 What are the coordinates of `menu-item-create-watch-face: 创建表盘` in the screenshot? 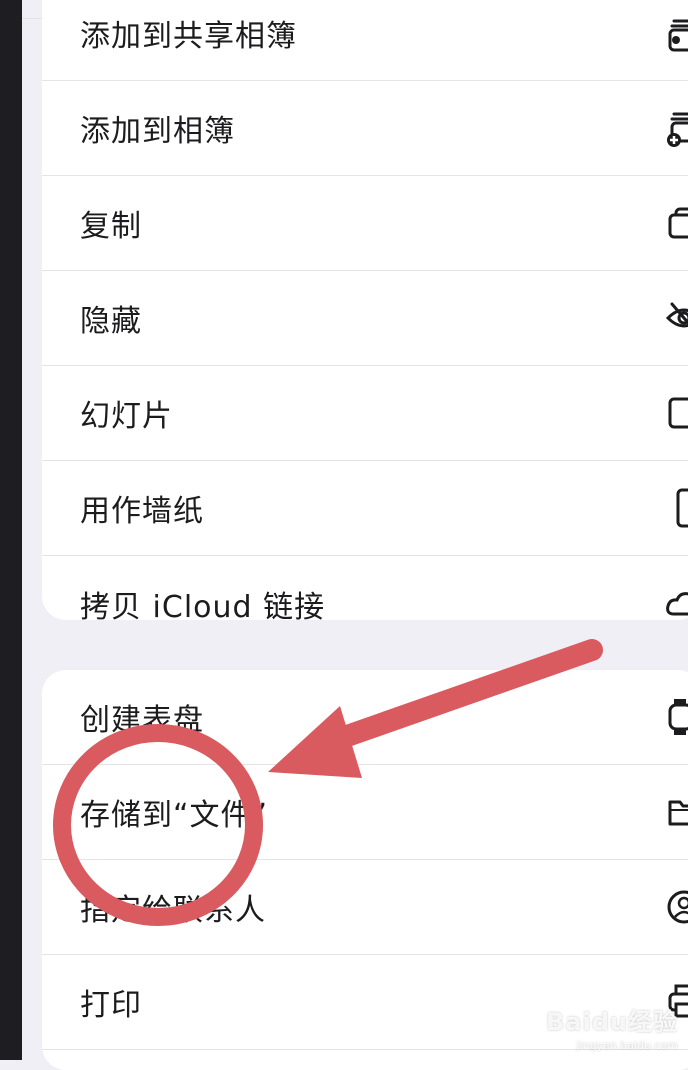 It's located at (365, 717).